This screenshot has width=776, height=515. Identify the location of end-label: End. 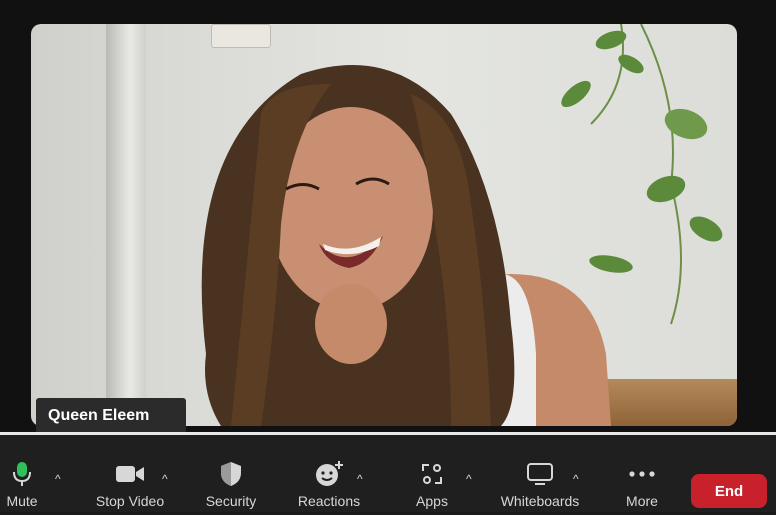
(729, 491).